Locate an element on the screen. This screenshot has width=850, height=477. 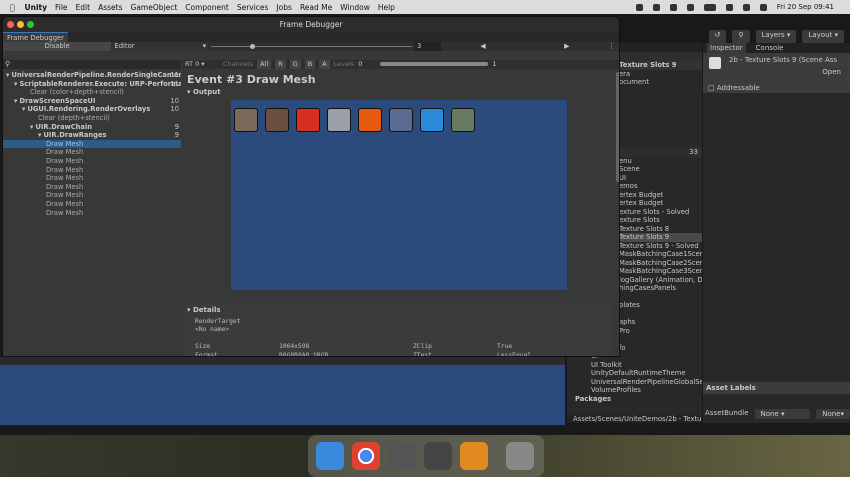
scene-view is located at coordinates (282, 391).